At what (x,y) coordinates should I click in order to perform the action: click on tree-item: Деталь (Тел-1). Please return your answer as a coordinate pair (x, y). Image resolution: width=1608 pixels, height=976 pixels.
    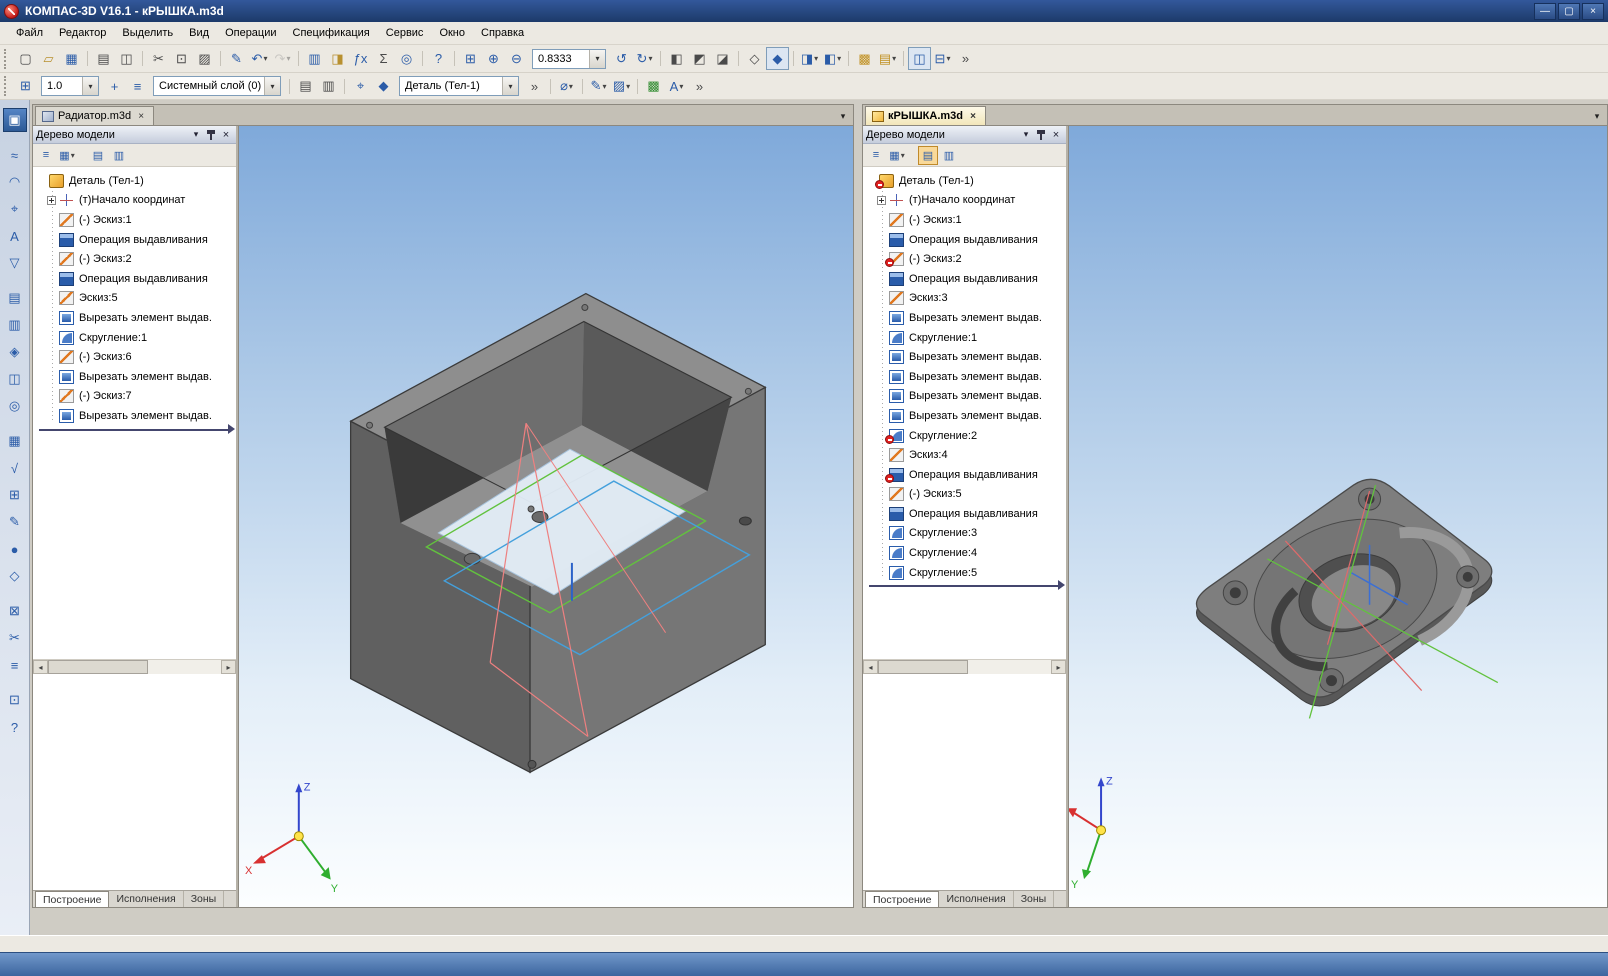
    Looking at the image, I should click on (136, 181).